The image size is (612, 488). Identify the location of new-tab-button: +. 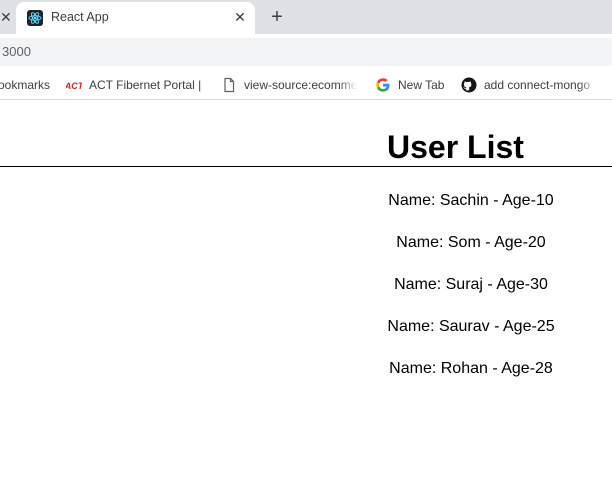
(277, 17).